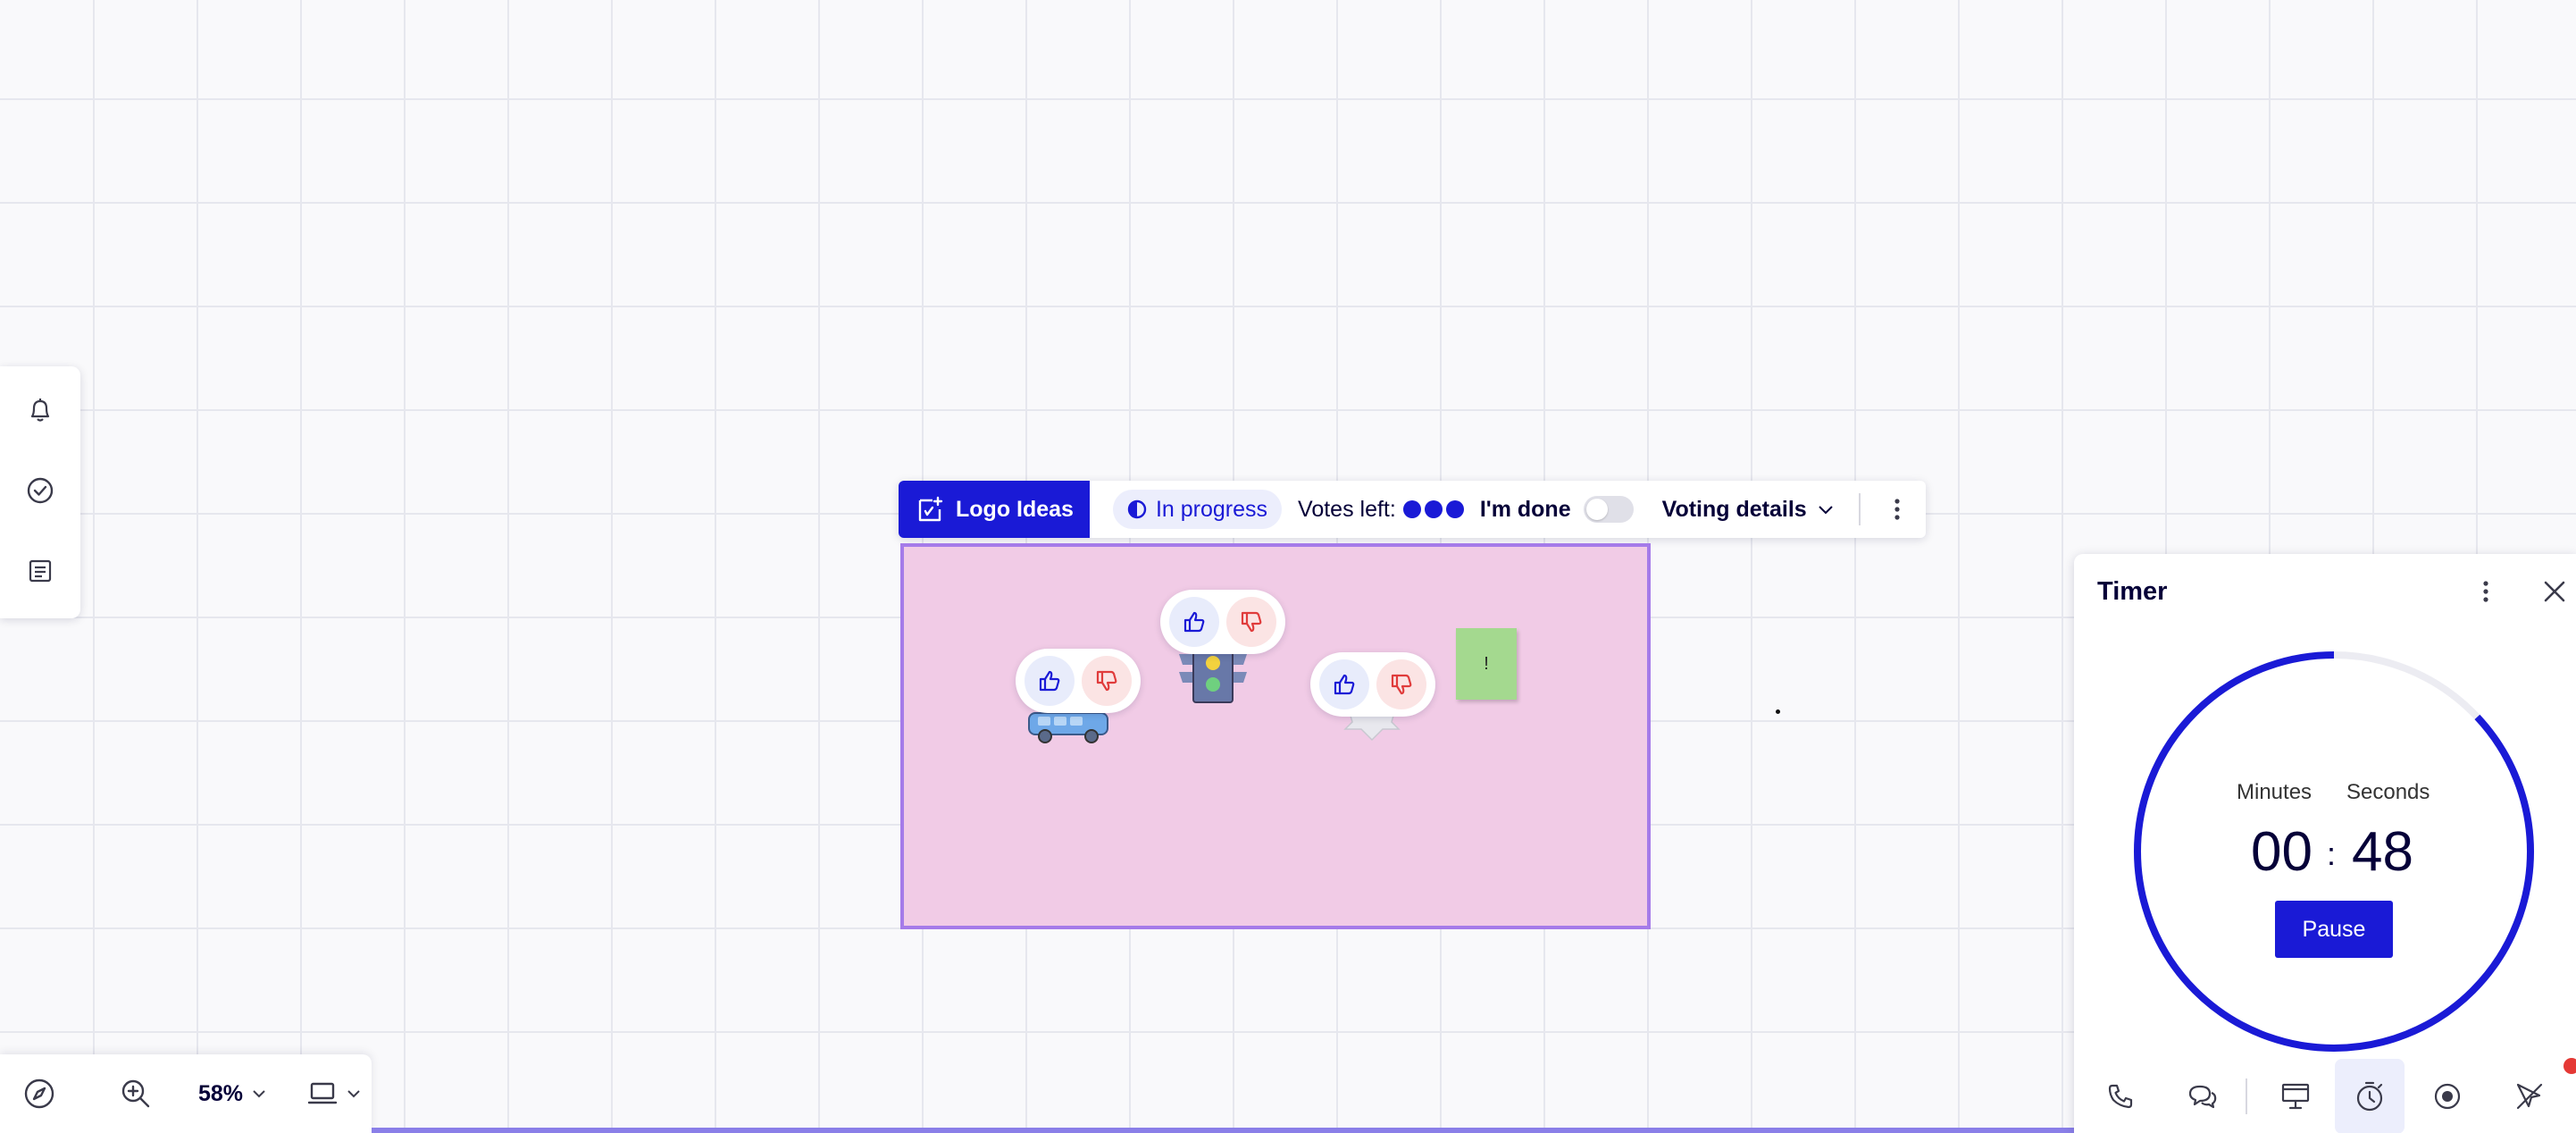  What do you see at coordinates (1609, 509) in the screenshot?
I see `im-done-toggle` at bounding box center [1609, 509].